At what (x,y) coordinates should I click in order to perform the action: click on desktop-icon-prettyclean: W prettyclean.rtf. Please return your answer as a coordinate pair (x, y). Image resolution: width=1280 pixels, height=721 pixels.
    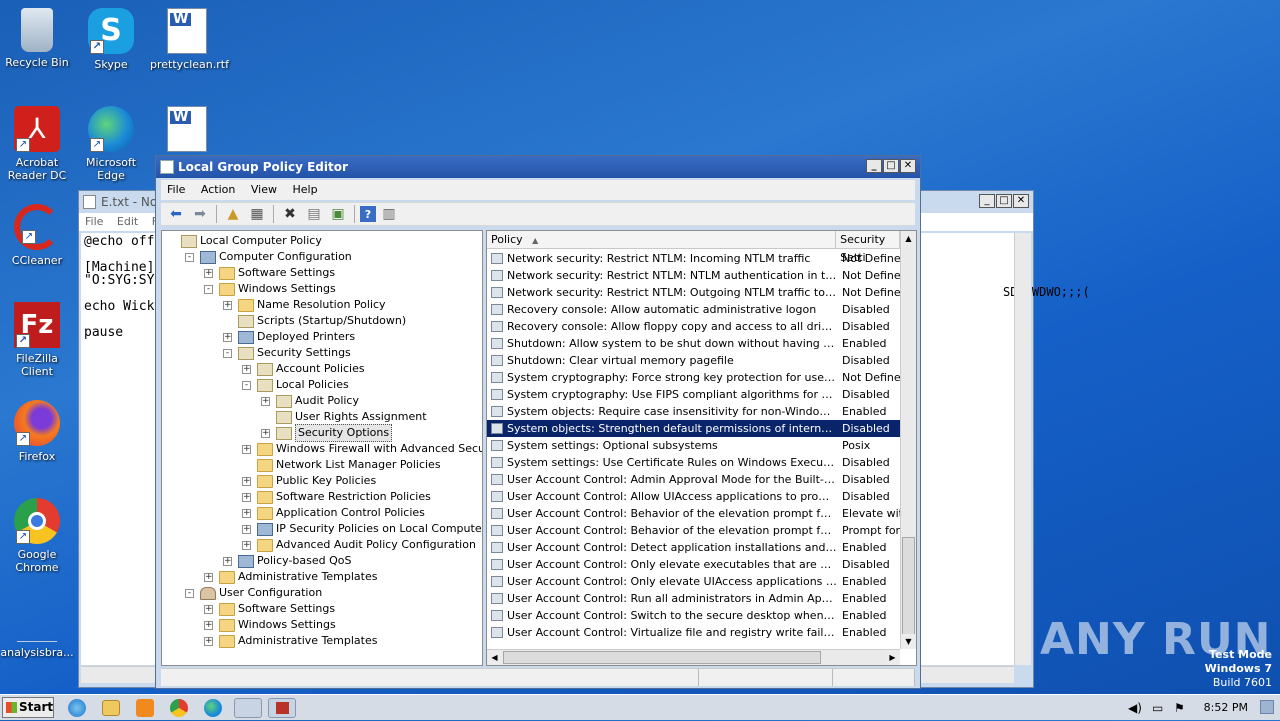
    Looking at the image, I should click on (189, 39).